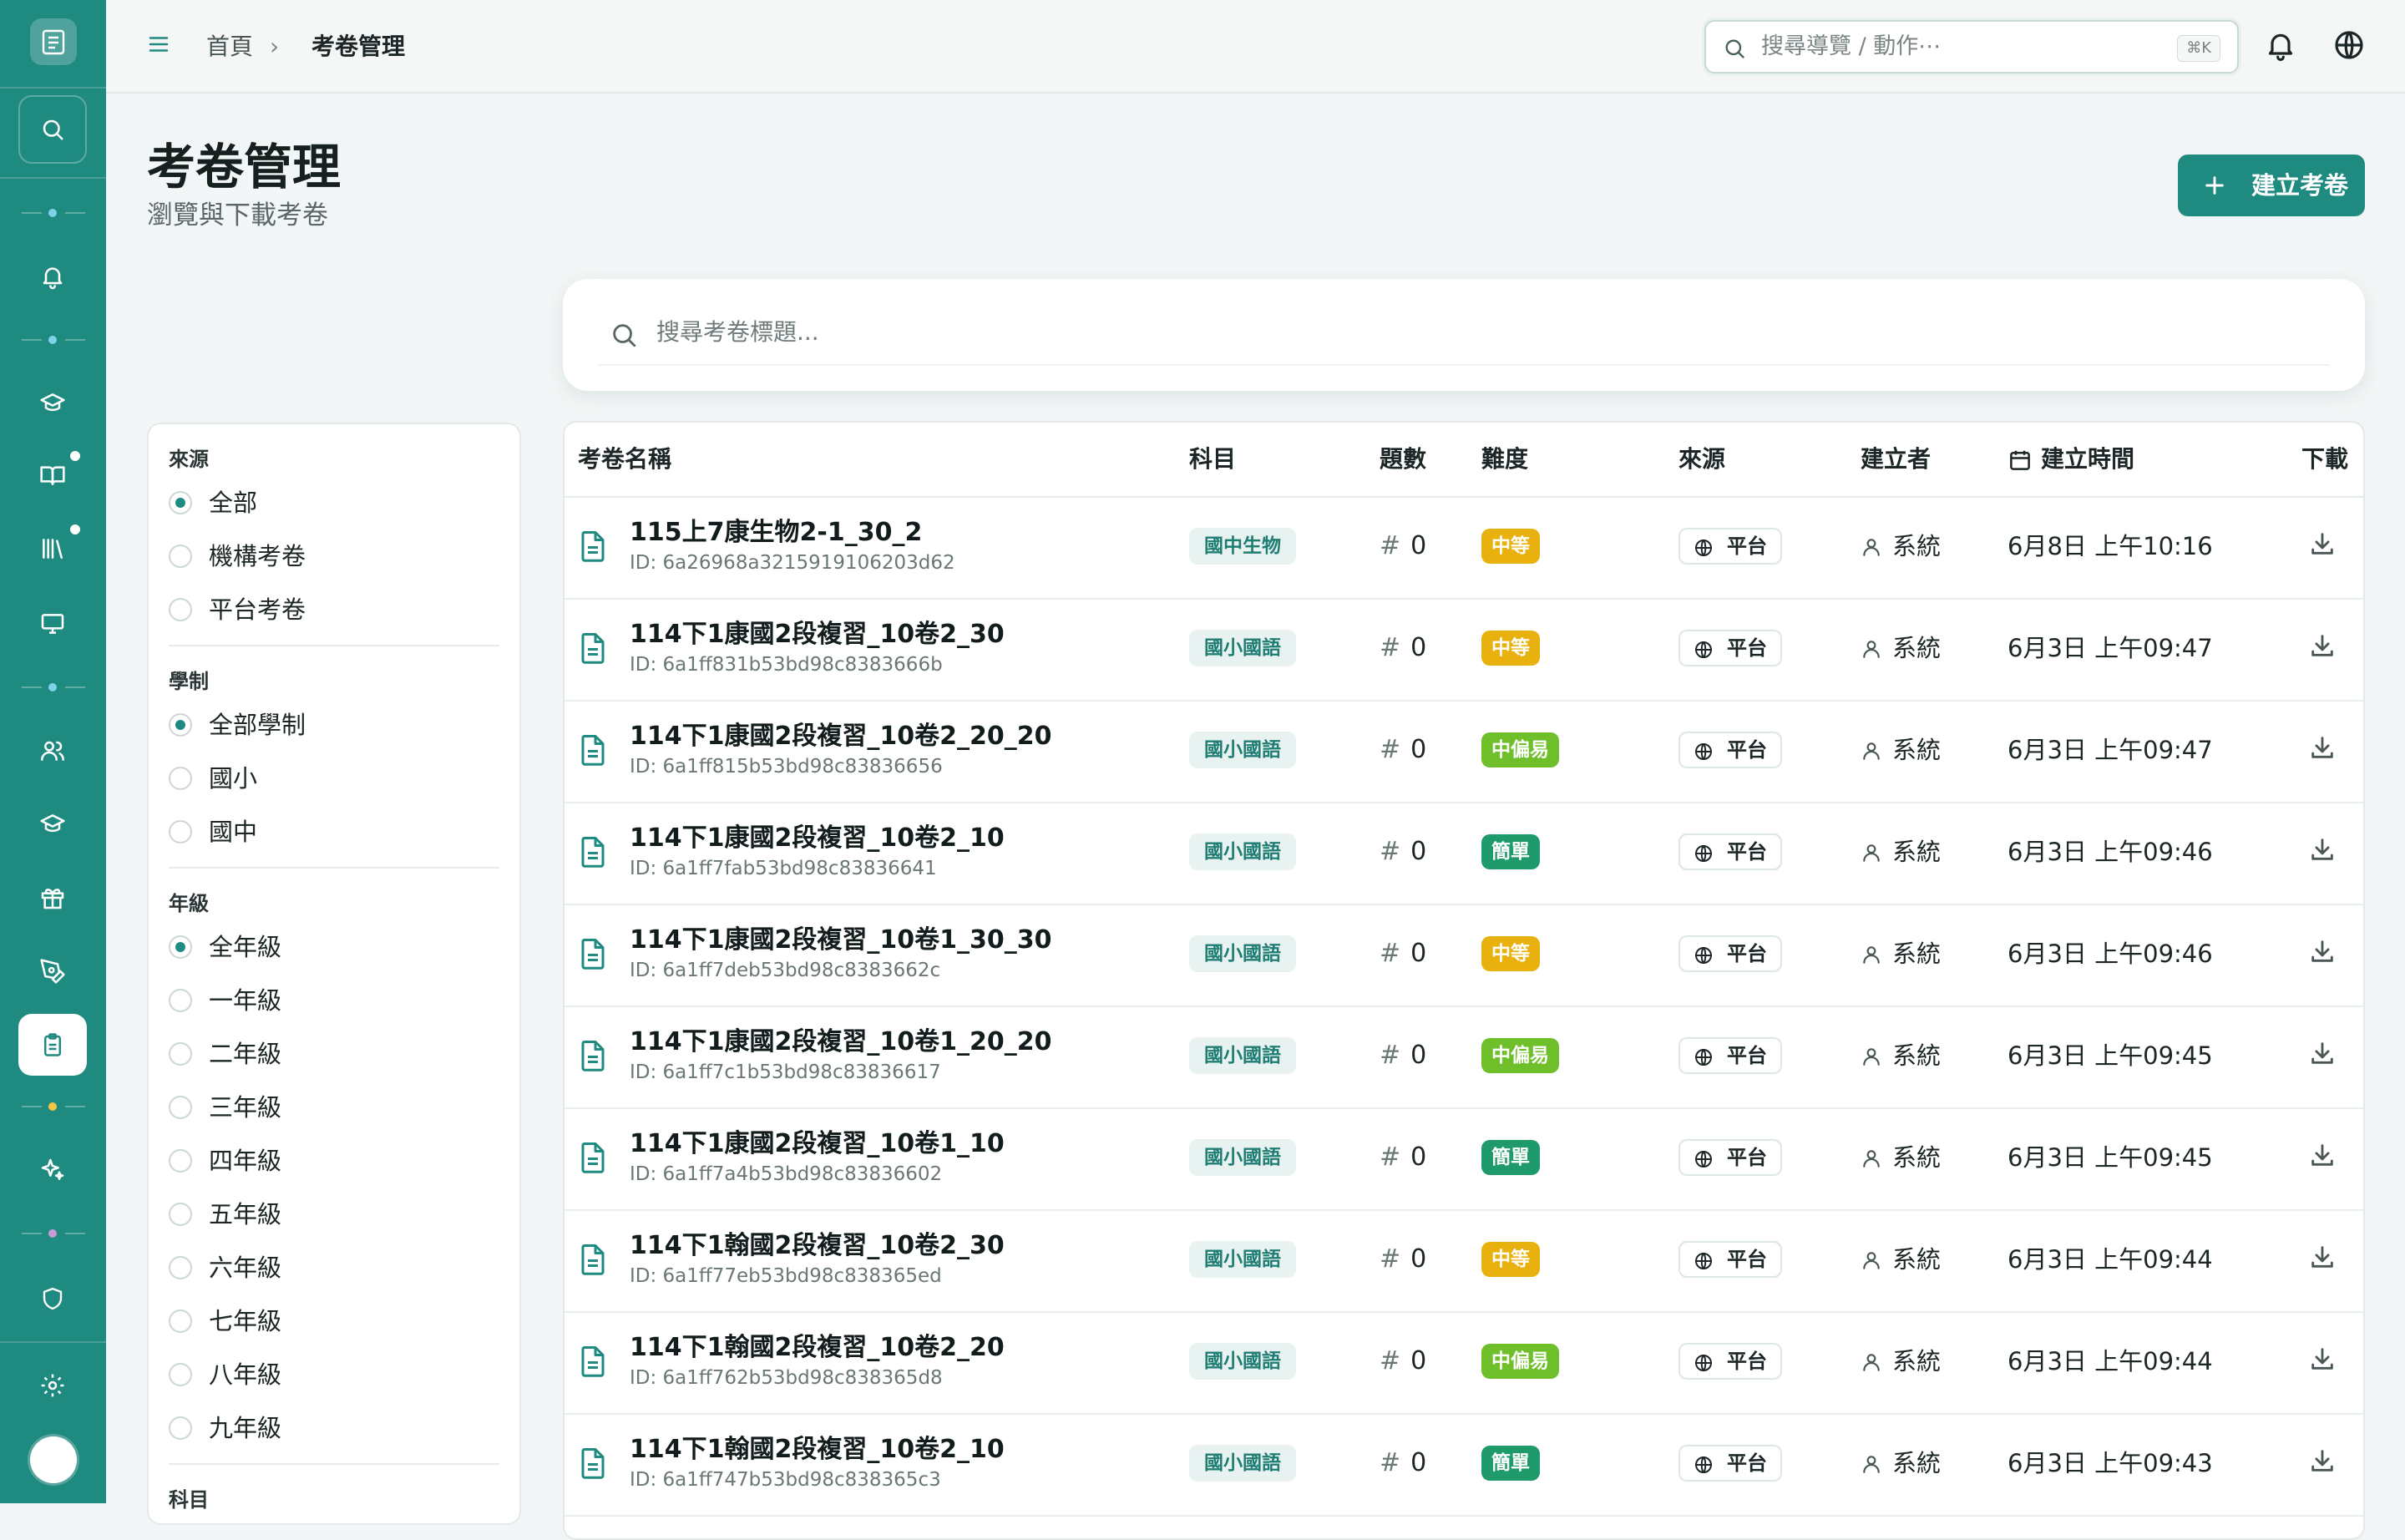  I want to click on source-badge: 平台, so click(1730, 1260).